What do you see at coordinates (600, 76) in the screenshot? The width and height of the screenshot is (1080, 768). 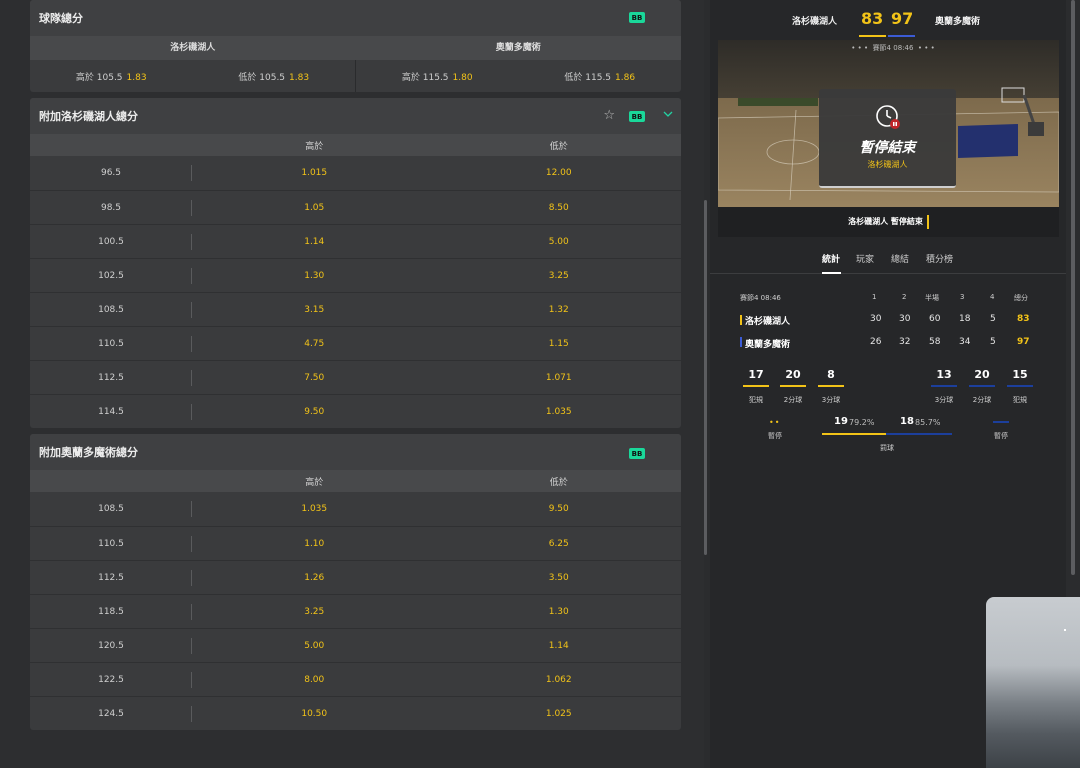 I see `odds-cell: 低於 115.5 1.86` at bounding box center [600, 76].